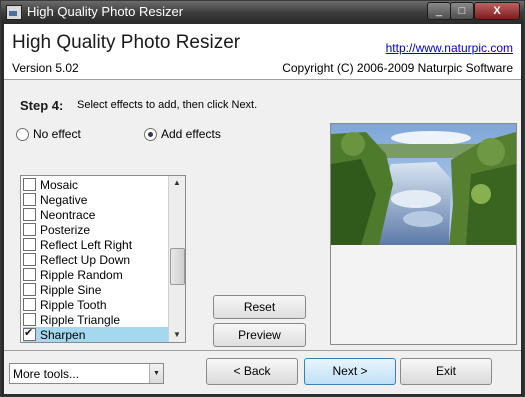  I want to click on effect-label: Reflect Left Right, so click(86, 244).